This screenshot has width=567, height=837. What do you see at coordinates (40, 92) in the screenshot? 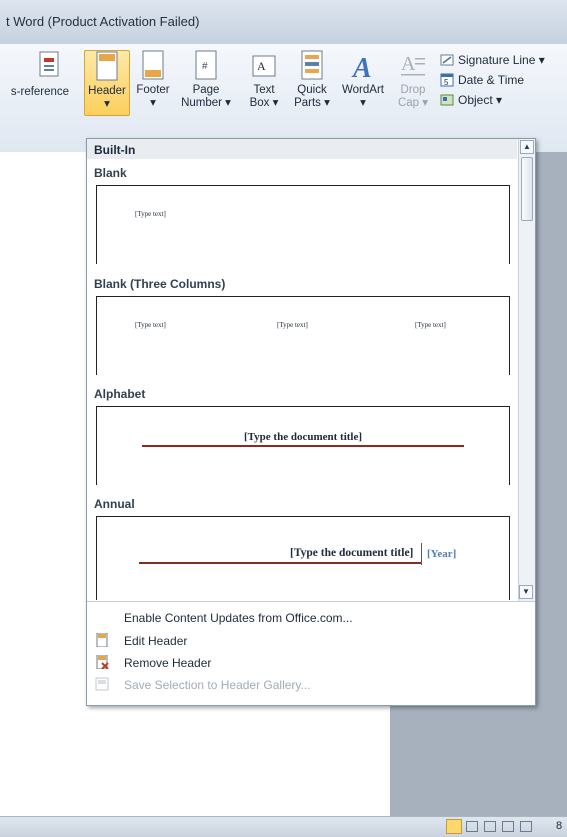
I see `cross-reference-label: s-reference` at bounding box center [40, 92].